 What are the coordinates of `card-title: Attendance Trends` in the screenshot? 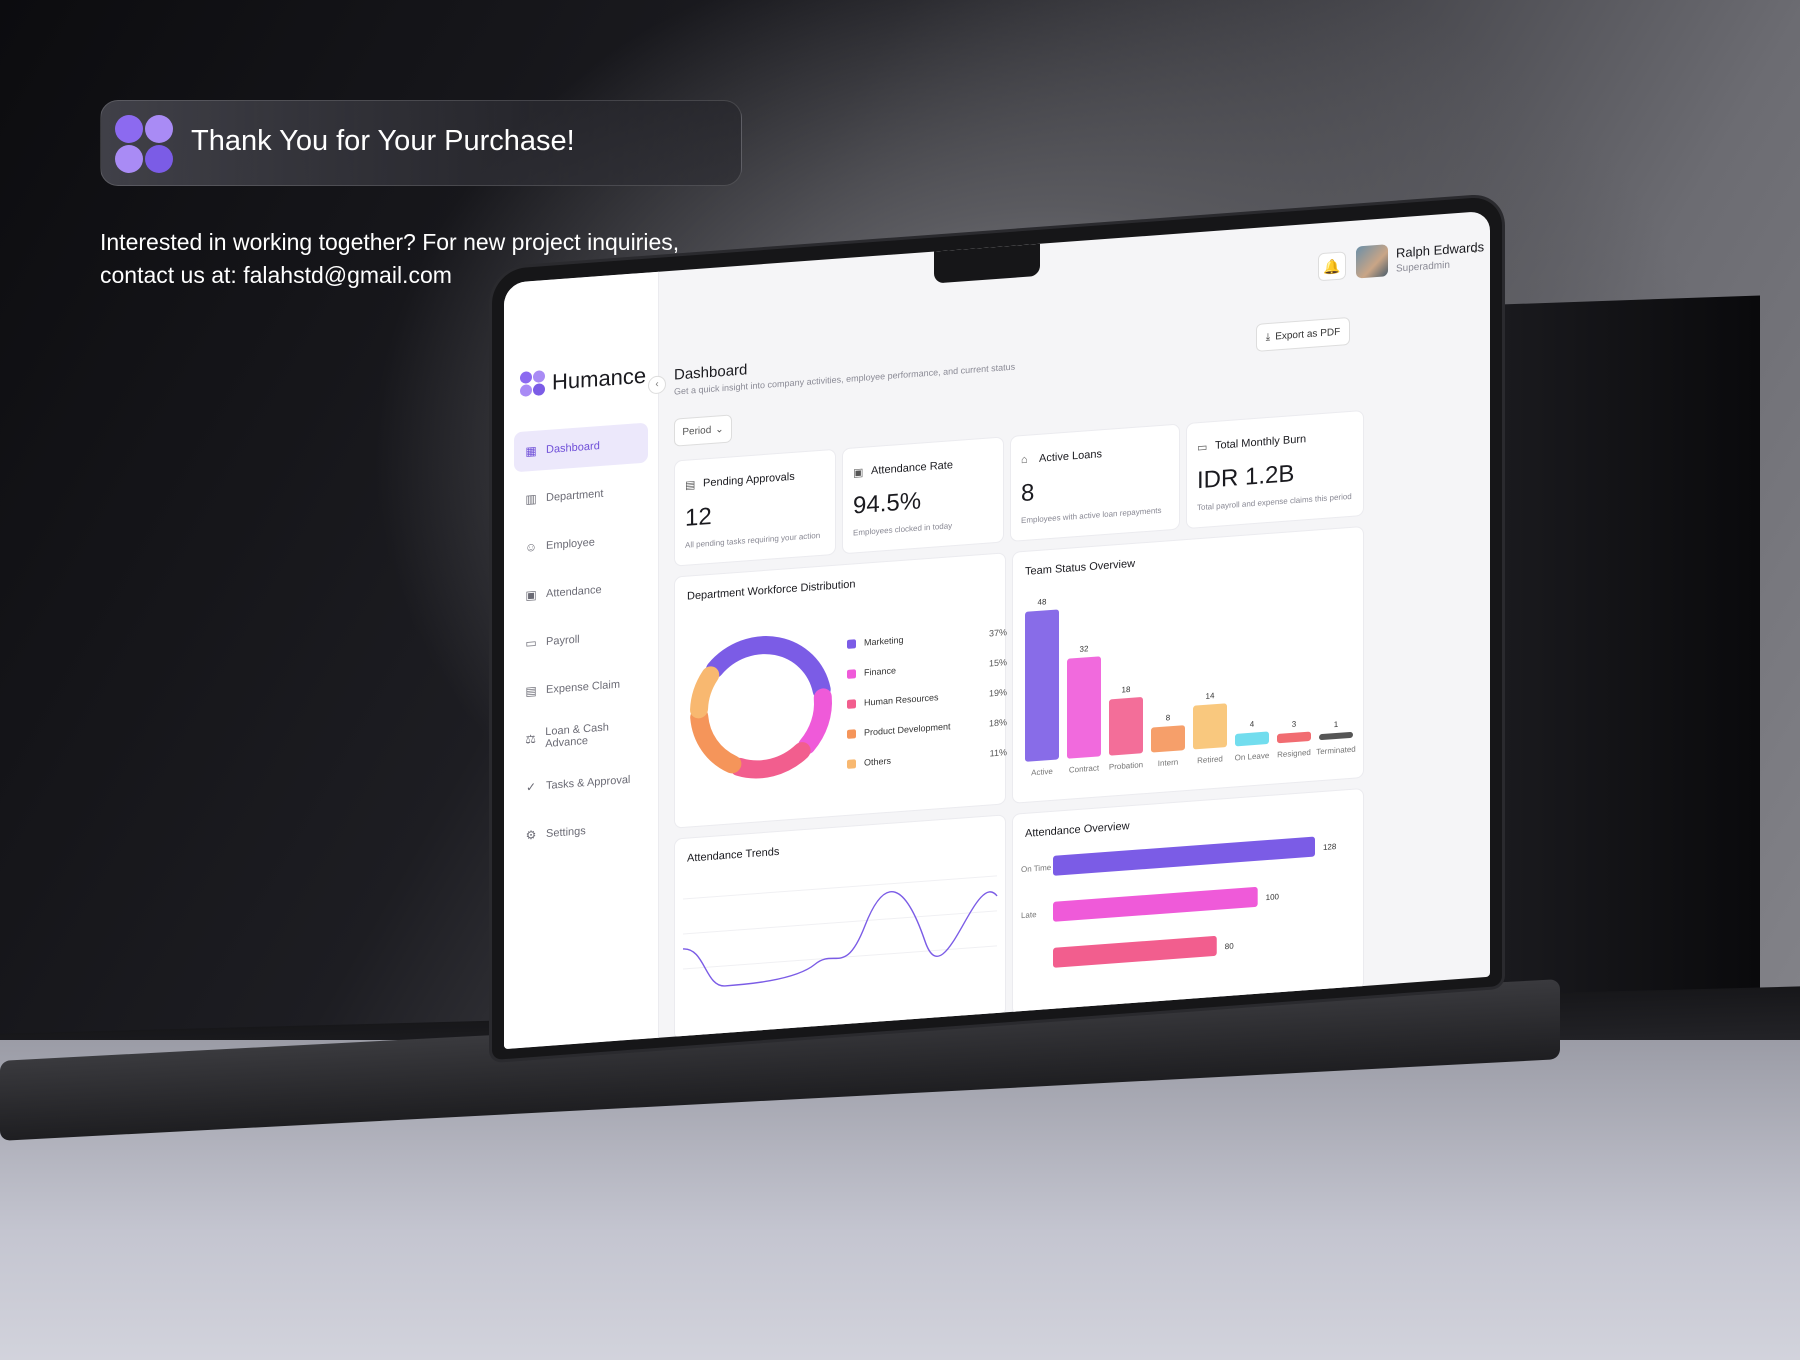 It's located at (733, 855).